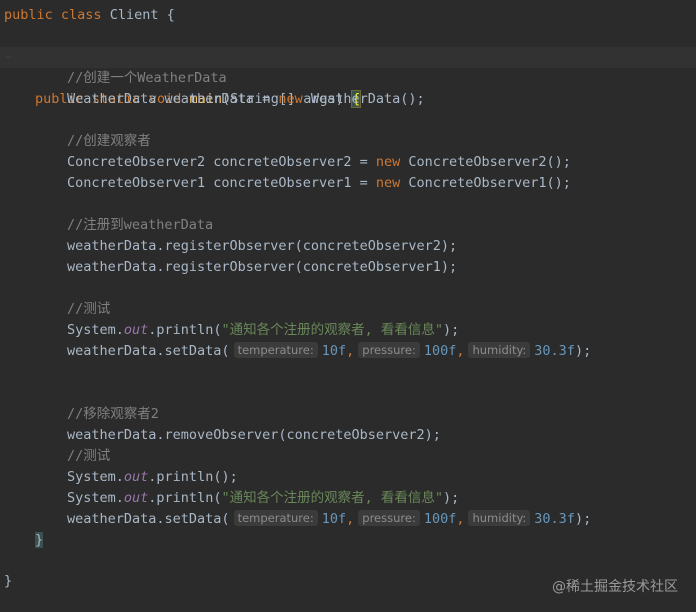 Image resolution: width=696 pixels, height=612 pixels. What do you see at coordinates (140, 225) in the screenshot?
I see `comment-register: //注册到weatherData` at bounding box center [140, 225].